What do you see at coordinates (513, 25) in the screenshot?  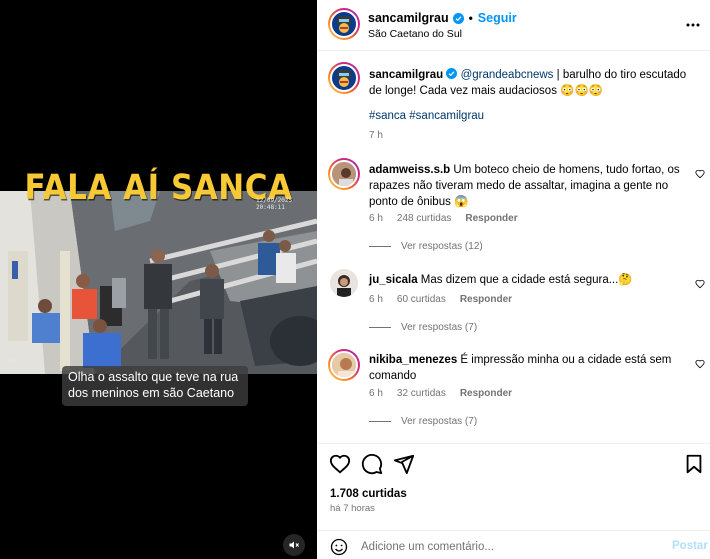 I see `post-header: sancamilgrau • Seguir São Caetano do Sul` at bounding box center [513, 25].